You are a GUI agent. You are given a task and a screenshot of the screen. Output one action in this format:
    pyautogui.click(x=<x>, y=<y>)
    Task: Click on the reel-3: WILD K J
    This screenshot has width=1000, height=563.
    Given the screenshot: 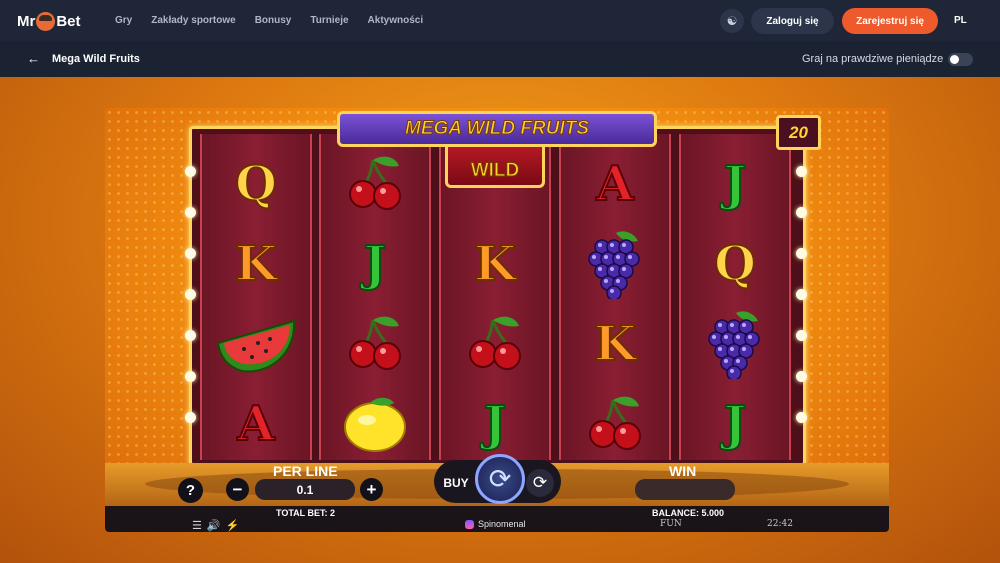 What is the action you would take?
    pyautogui.click(x=495, y=297)
    